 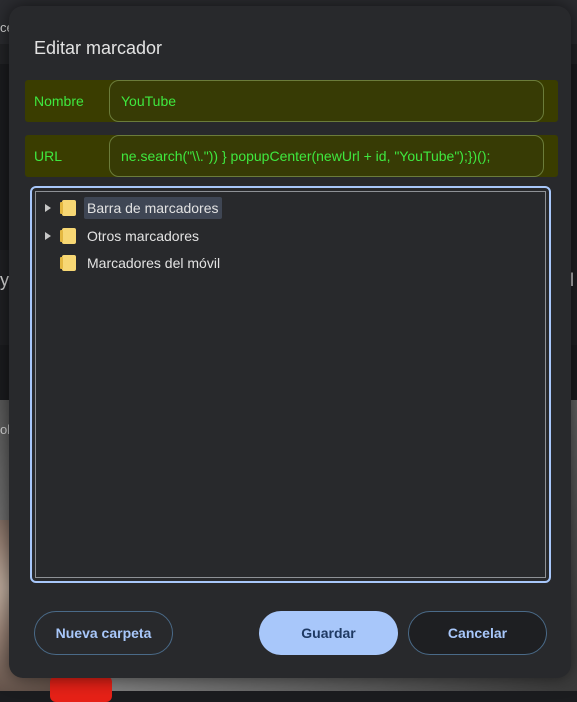 I want to click on url-label: URL, so click(x=48, y=156).